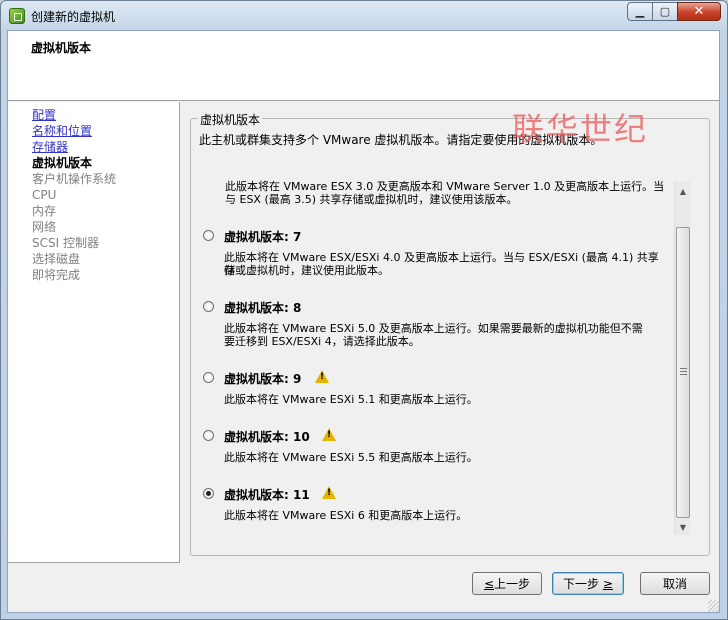 The width and height of the screenshot is (728, 620). Describe the element at coordinates (262, 307) in the screenshot. I see `option-label-vm-version-8: 虚拟机版本: 8` at that location.